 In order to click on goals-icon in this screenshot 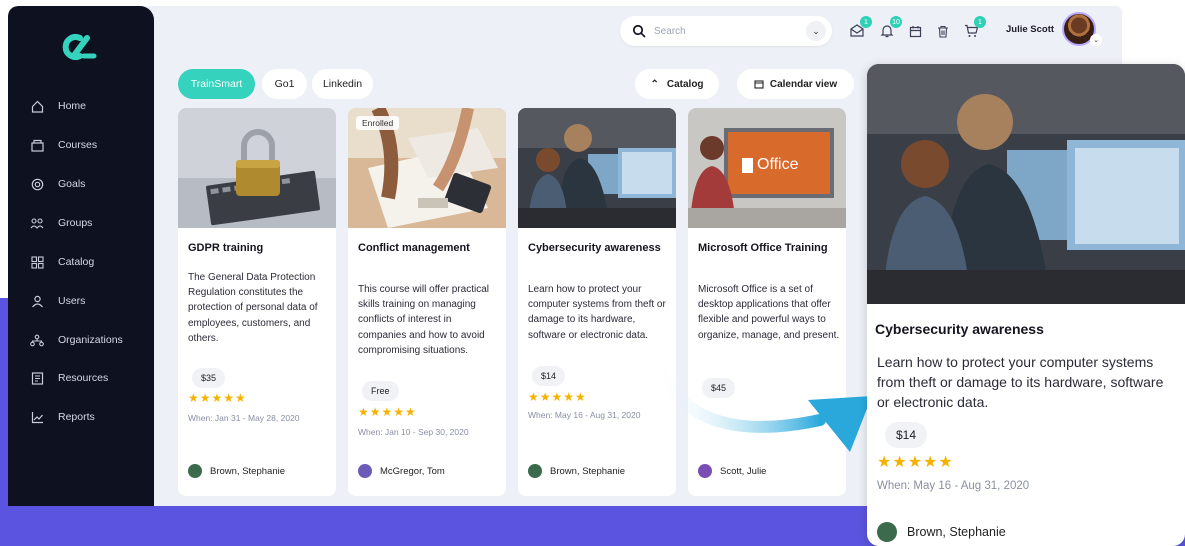, I will do `click(37, 184)`.